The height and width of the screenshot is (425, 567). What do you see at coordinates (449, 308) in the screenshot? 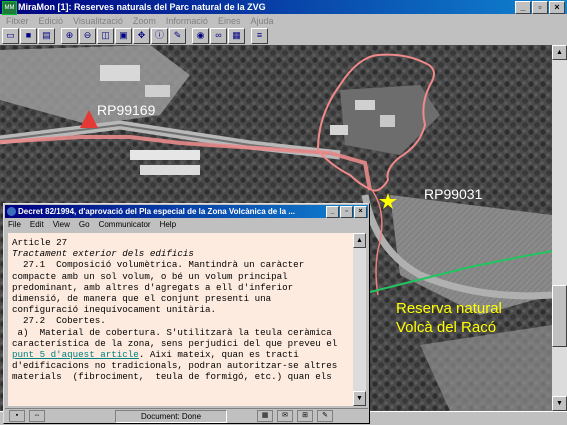
I see `label-reserve-line1: Reserva natural` at bounding box center [449, 308].